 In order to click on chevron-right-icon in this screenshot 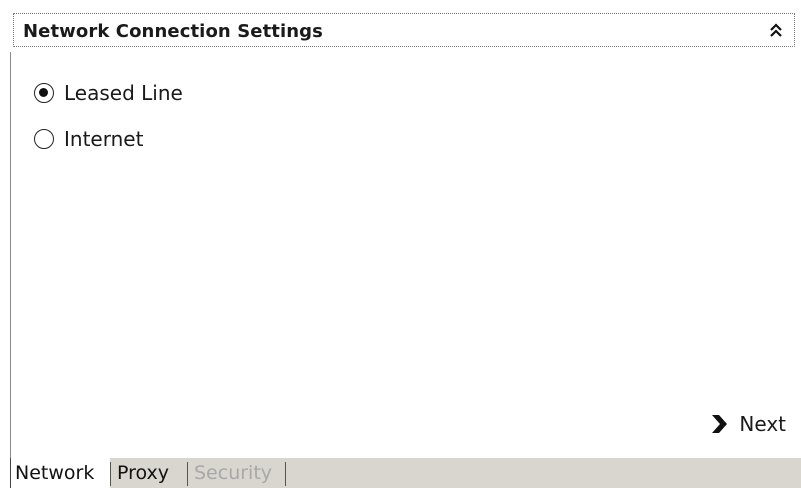, I will do `click(720, 424)`.